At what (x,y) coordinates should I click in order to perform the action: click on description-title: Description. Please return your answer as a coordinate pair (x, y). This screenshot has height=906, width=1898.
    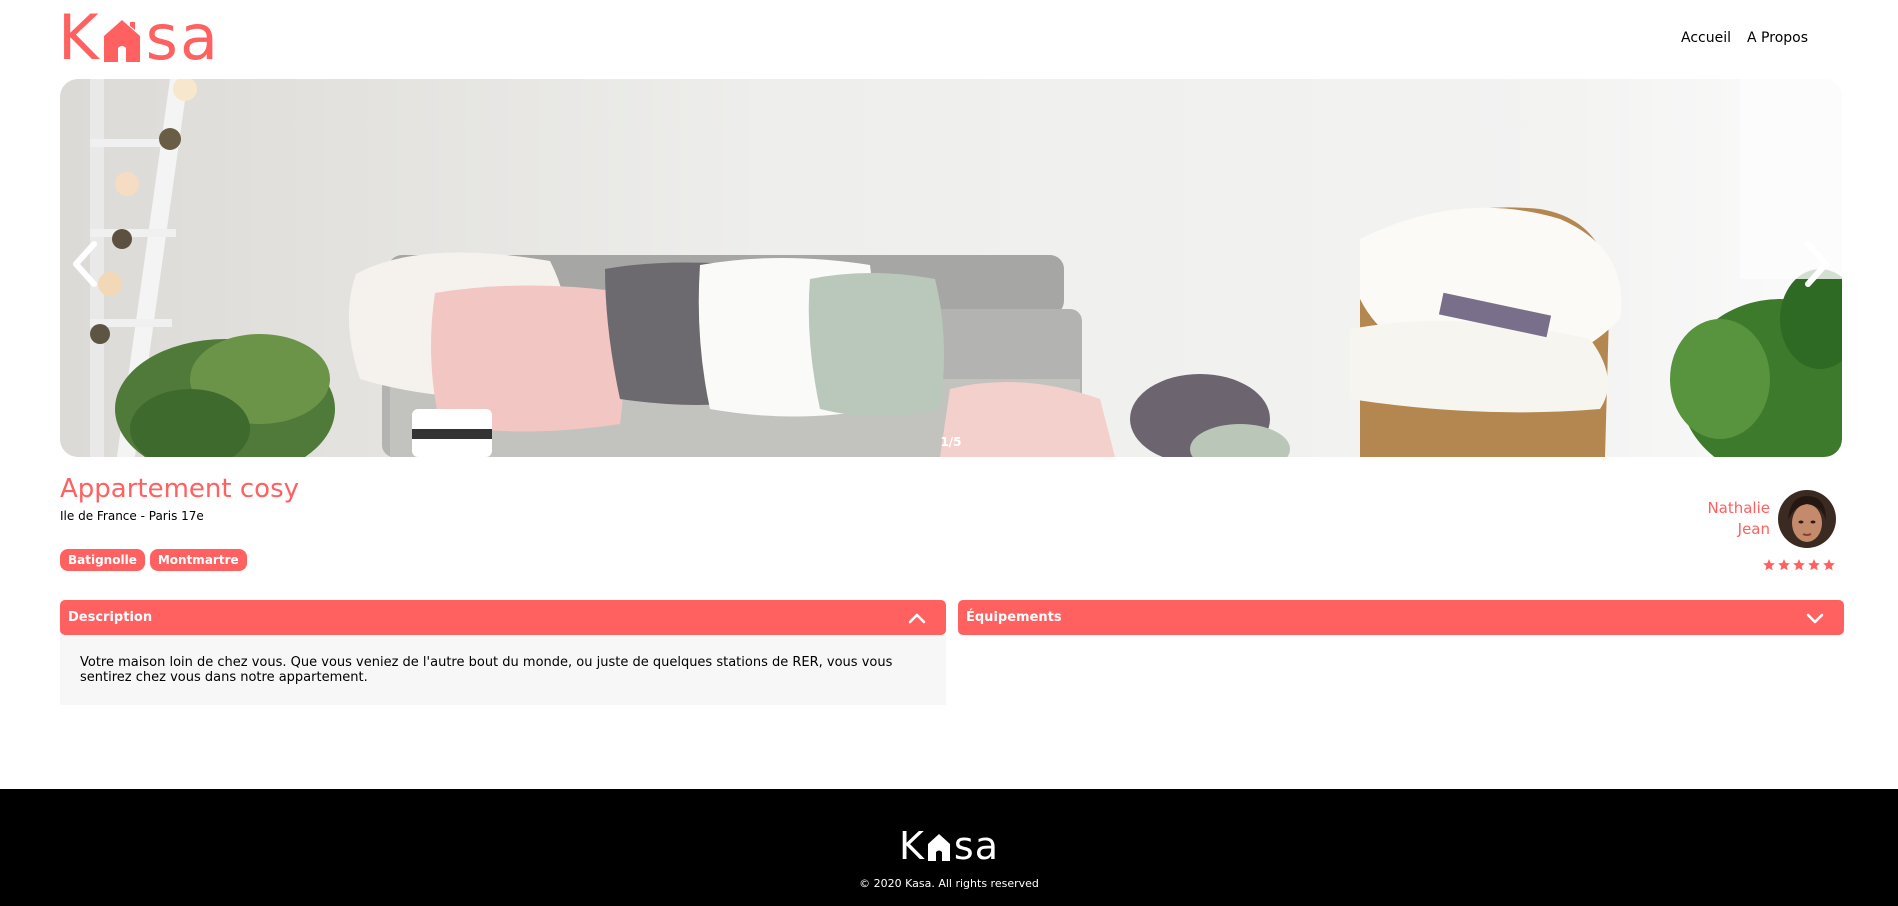
    Looking at the image, I should click on (110, 617).